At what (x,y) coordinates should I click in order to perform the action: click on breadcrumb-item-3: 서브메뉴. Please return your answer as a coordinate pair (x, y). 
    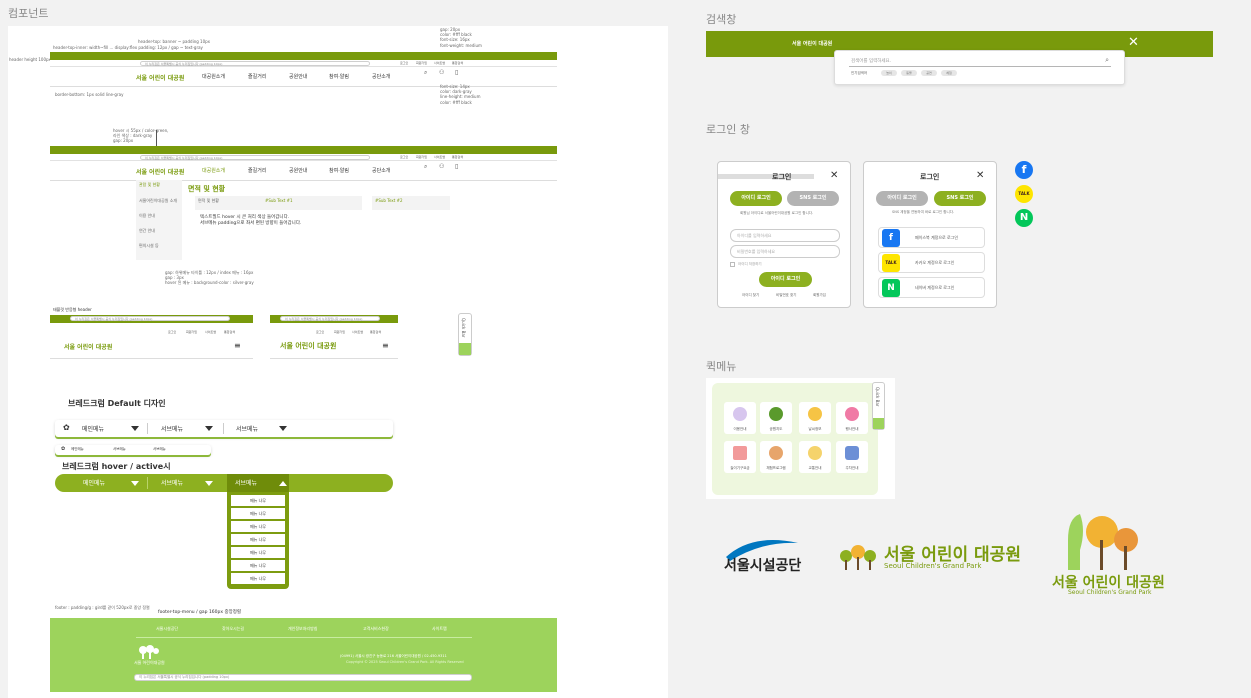
    Looking at the image, I should click on (247, 428).